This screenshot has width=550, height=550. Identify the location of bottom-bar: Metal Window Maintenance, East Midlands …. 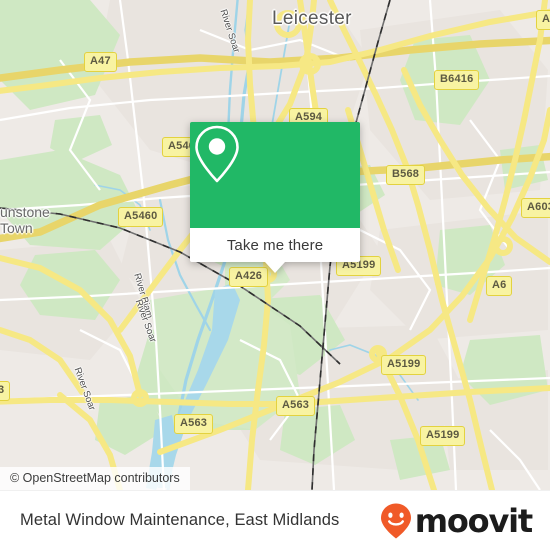
(275, 520).